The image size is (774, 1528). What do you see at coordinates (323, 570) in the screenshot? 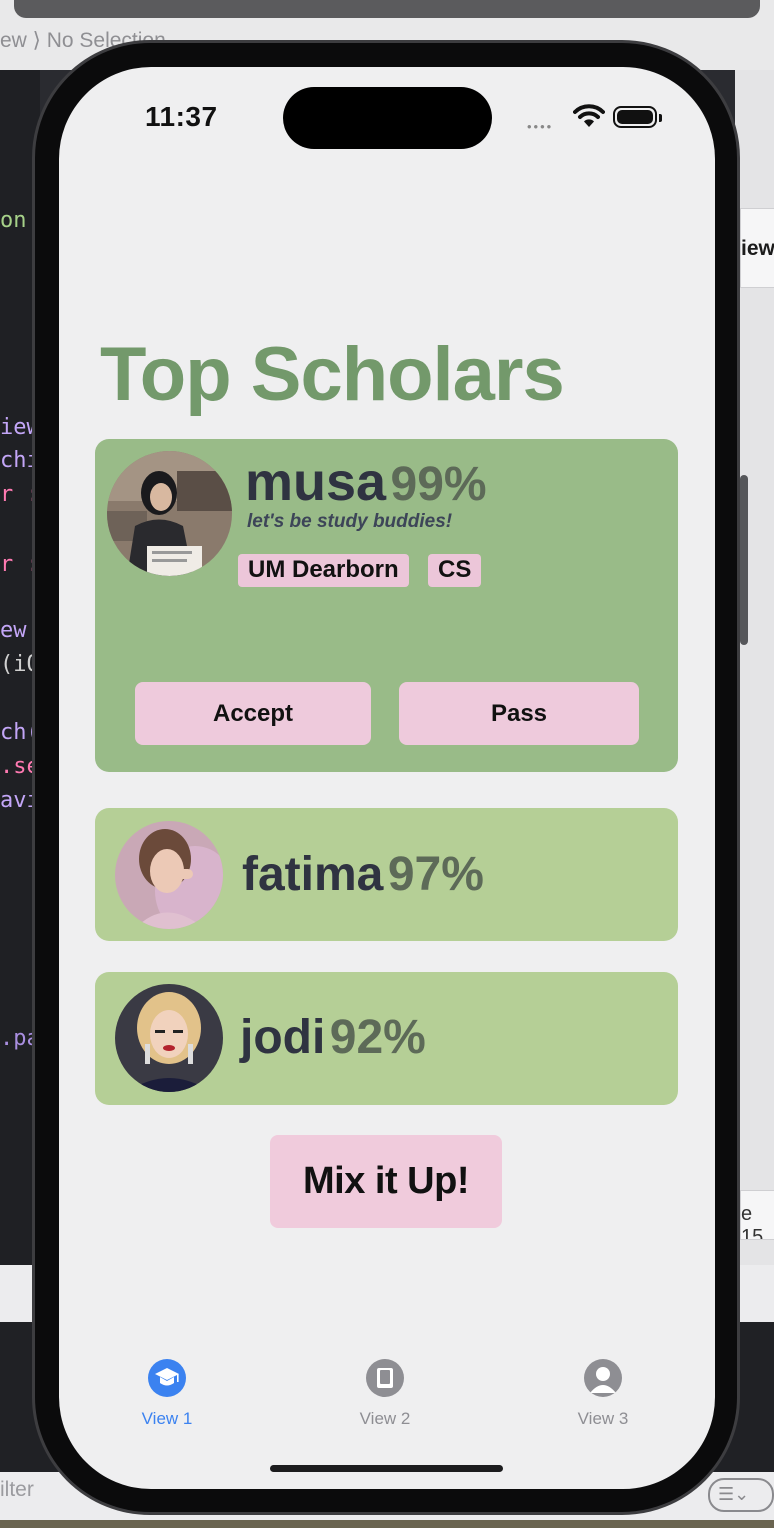
I see `school-tag: UM Dearborn` at bounding box center [323, 570].